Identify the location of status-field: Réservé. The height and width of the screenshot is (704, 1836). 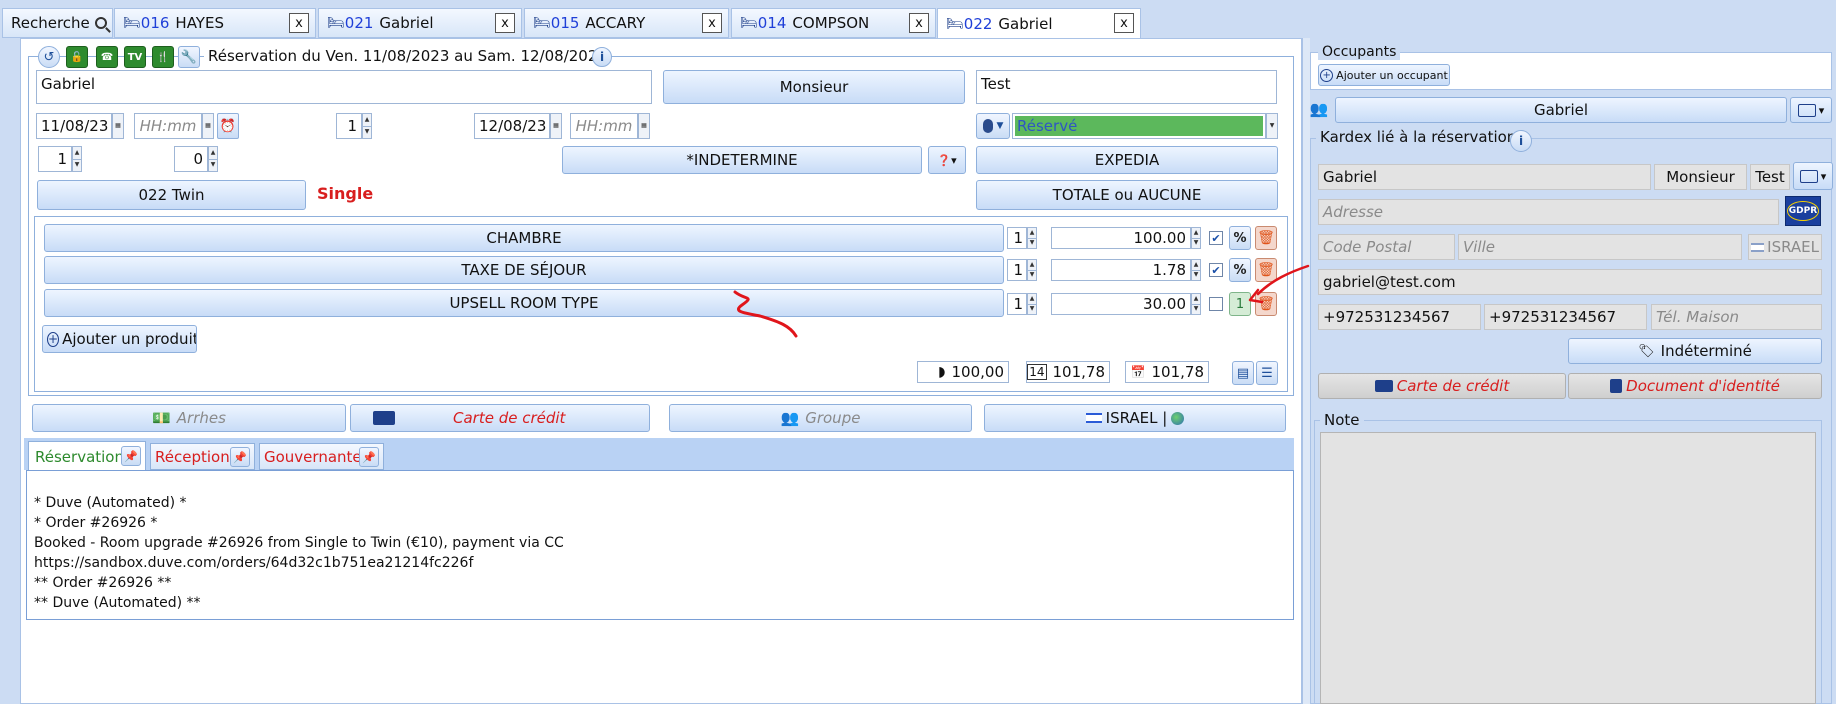
(1139, 126).